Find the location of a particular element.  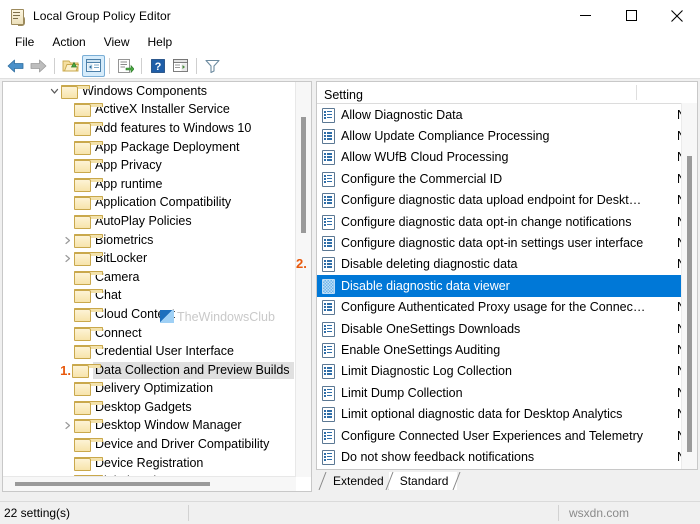

list-item-label: Do not show feedback notifications is located at coordinates (438, 456).